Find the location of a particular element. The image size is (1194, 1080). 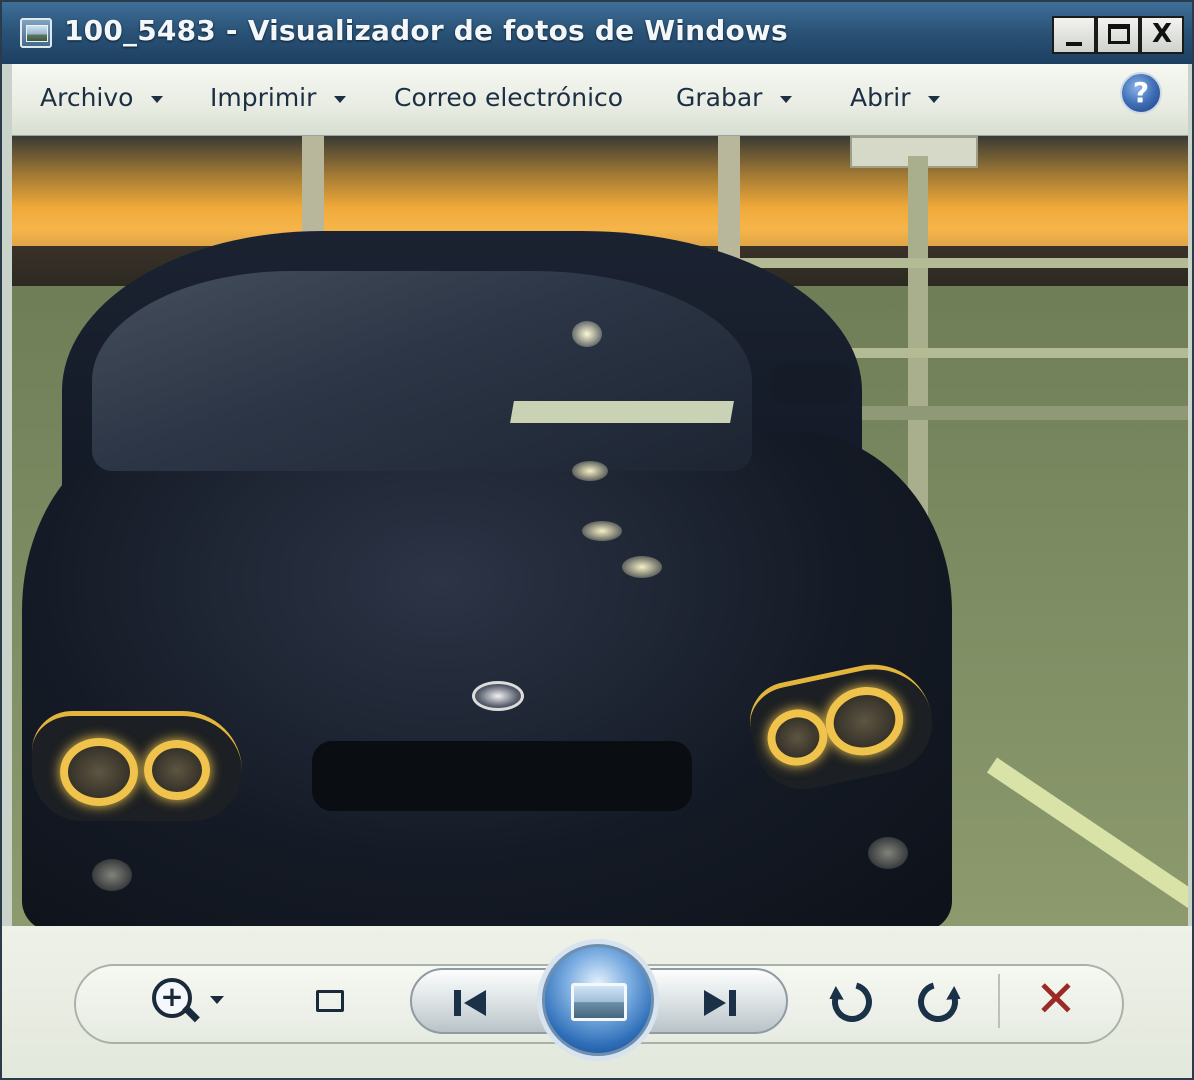

zoom-button: + is located at coordinates (177, 1003).